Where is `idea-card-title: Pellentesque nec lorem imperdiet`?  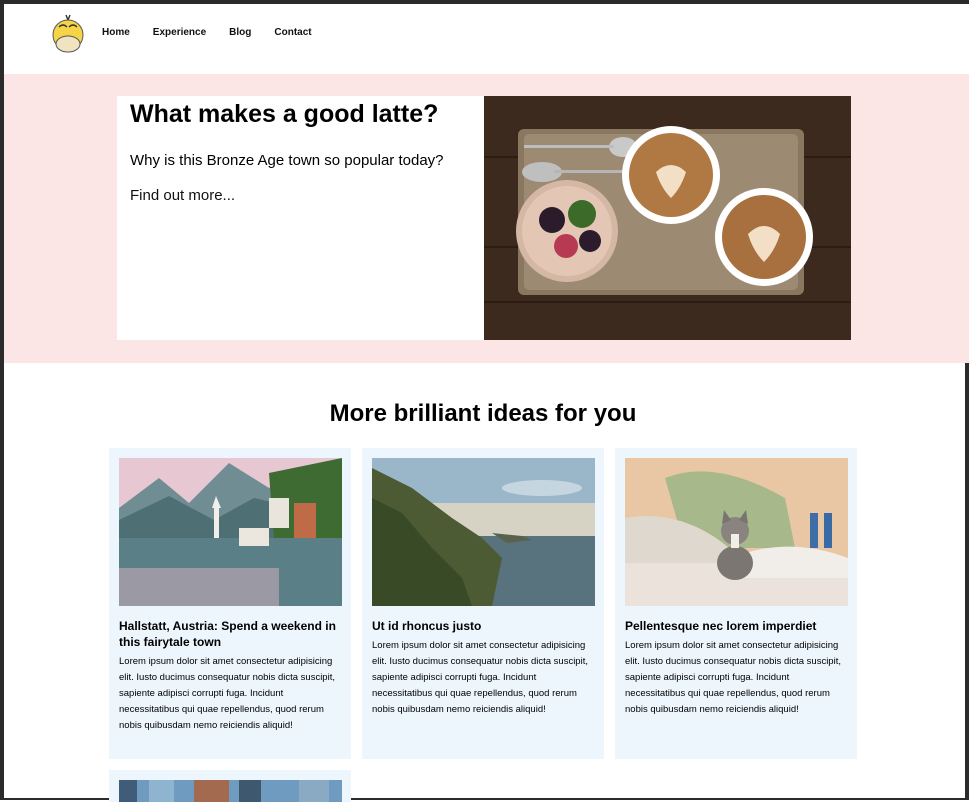 idea-card-title: Pellentesque nec lorem imperdiet is located at coordinates (721, 626).